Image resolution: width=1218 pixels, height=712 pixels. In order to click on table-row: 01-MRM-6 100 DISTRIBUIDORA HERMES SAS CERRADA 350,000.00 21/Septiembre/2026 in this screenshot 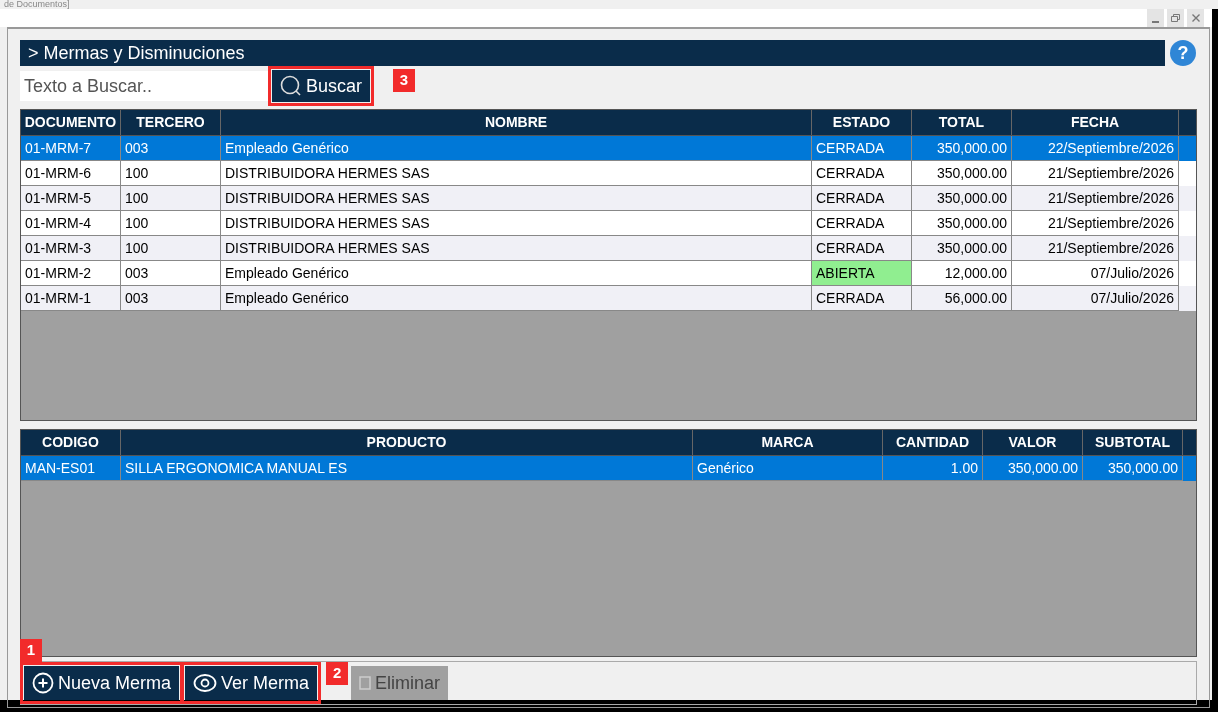, I will do `click(608, 173)`.